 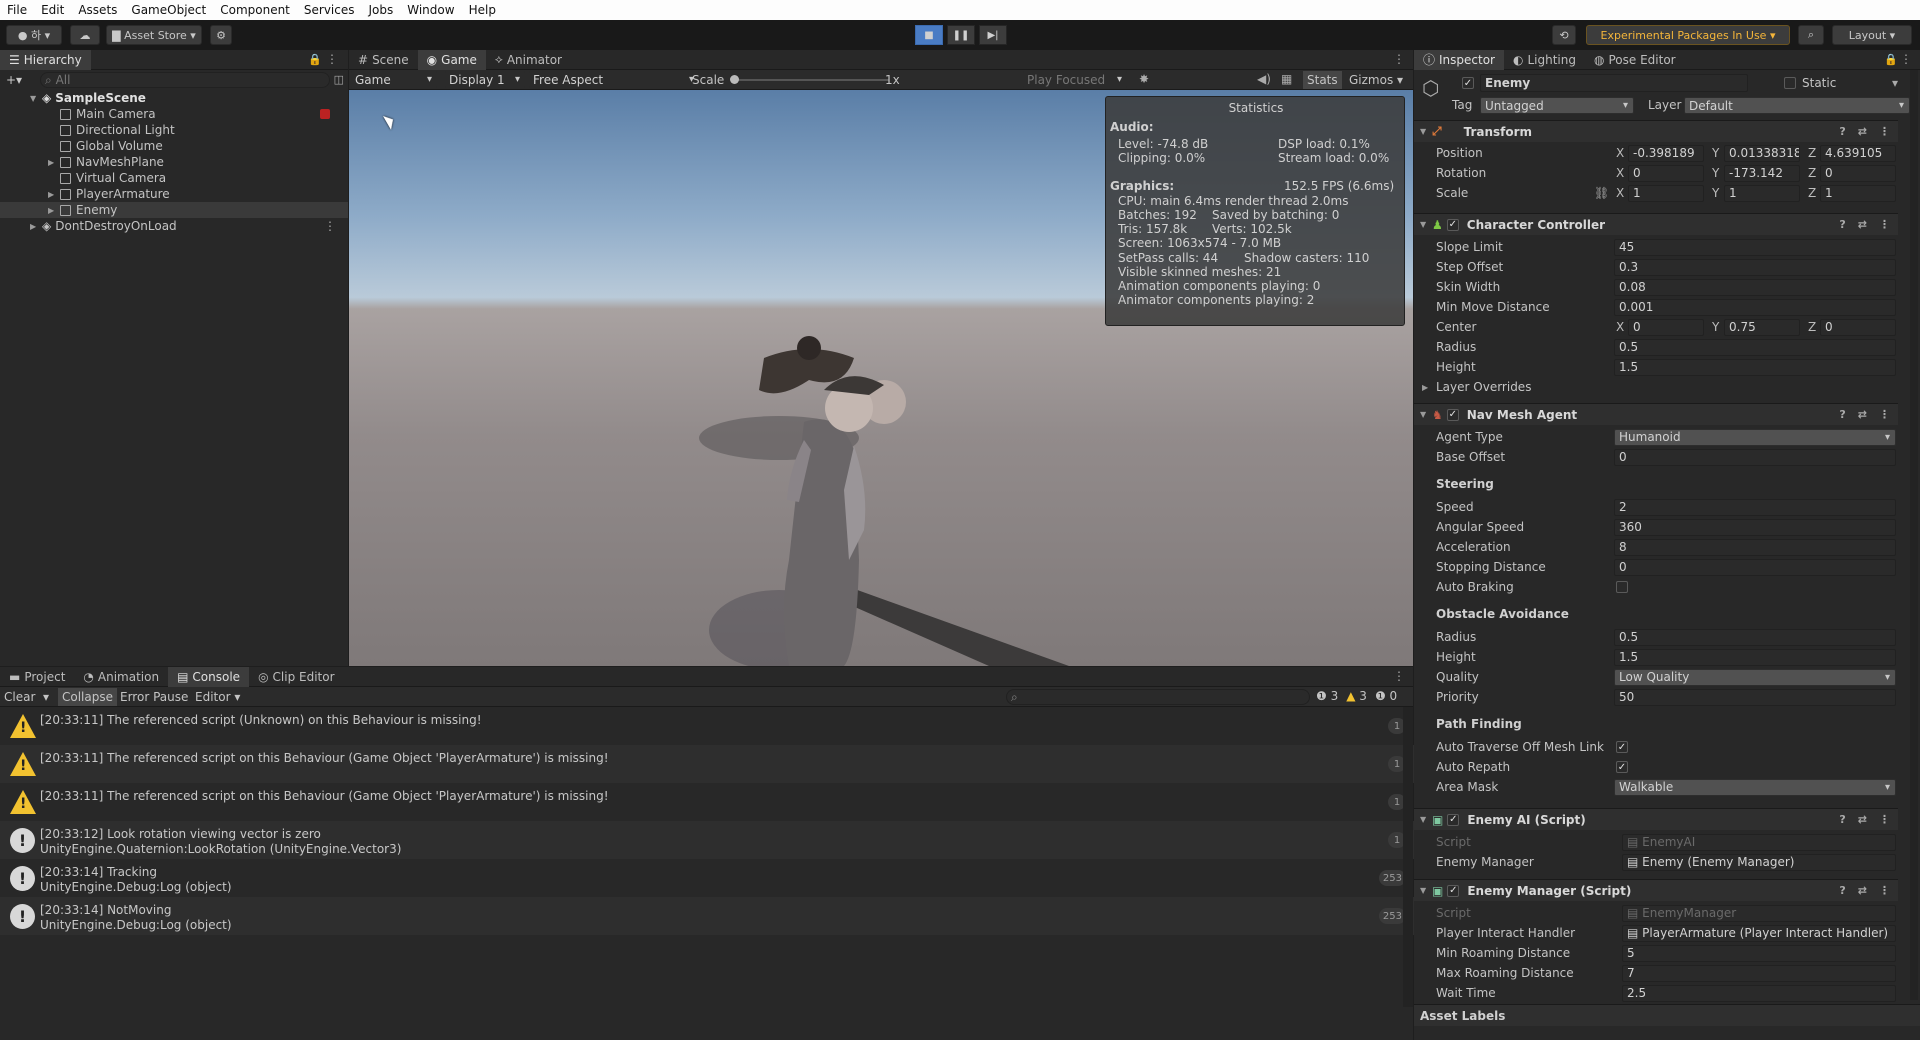 I want to click on static-checkbox, so click(x=1790, y=83).